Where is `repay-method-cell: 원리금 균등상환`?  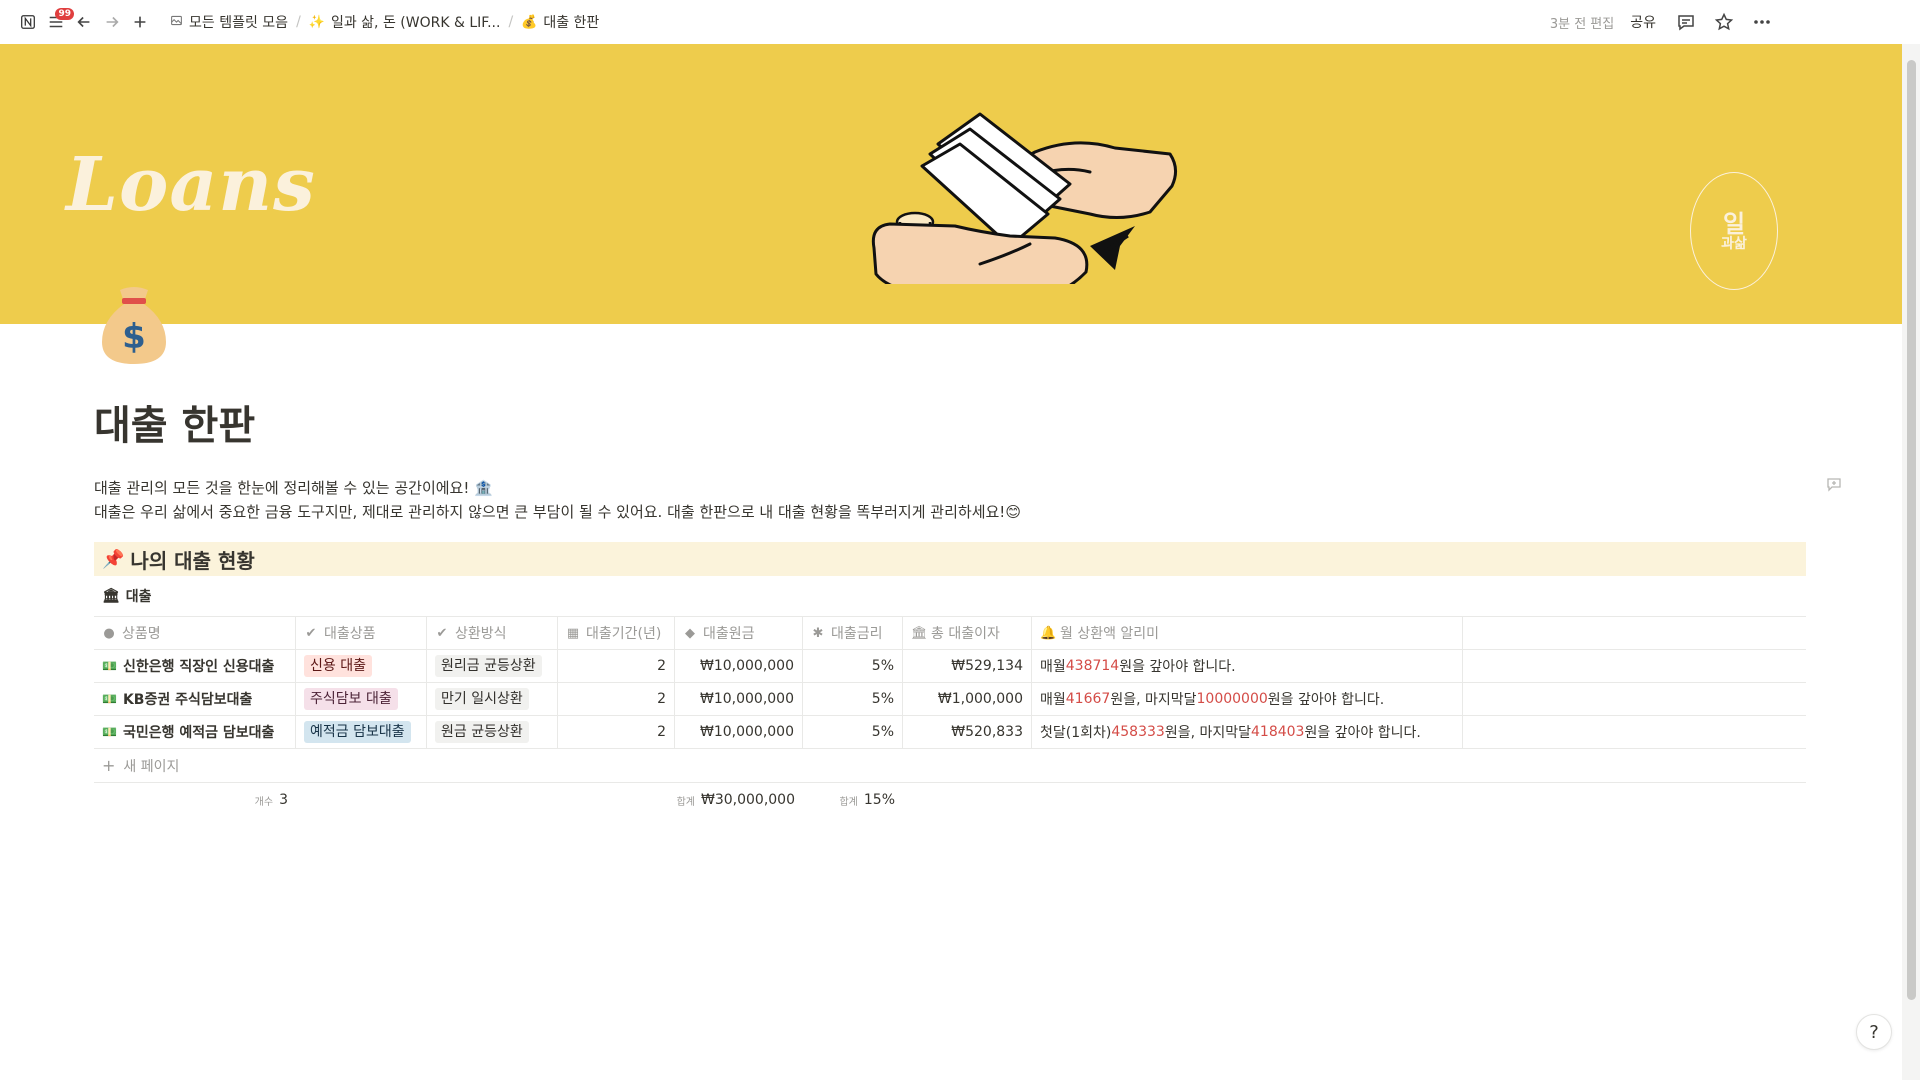 repay-method-cell: 원리금 균등상환 is located at coordinates (492, 666).